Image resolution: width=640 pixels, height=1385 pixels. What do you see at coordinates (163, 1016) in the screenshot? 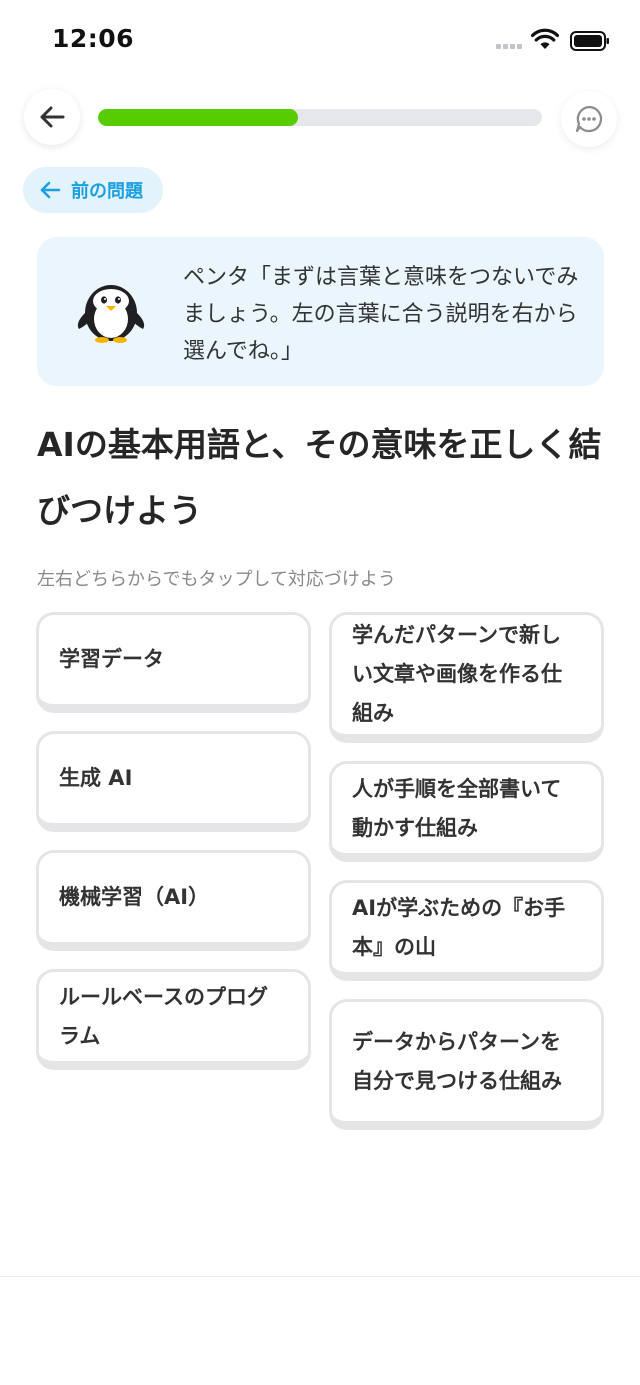
I see `term-label: ルールベースのプログラム` at bounding box center [163, 1016].